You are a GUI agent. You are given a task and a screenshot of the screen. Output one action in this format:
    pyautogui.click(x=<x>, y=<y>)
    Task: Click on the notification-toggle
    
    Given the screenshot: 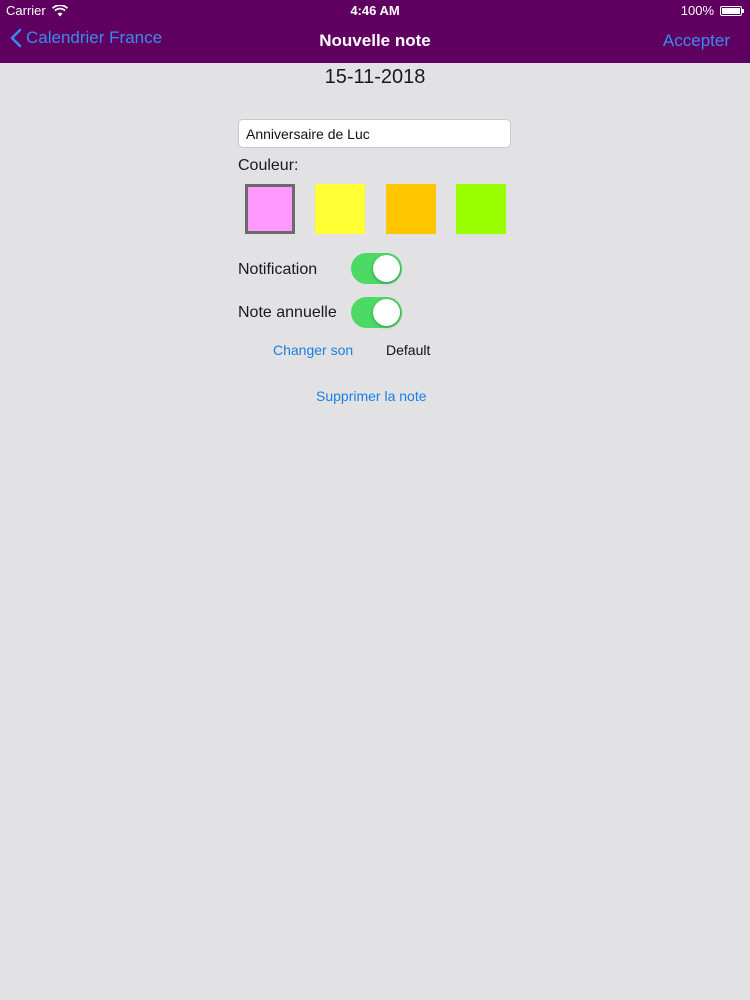 What is the action you would take?
    pyautogui.click(x=376, y=268)
    